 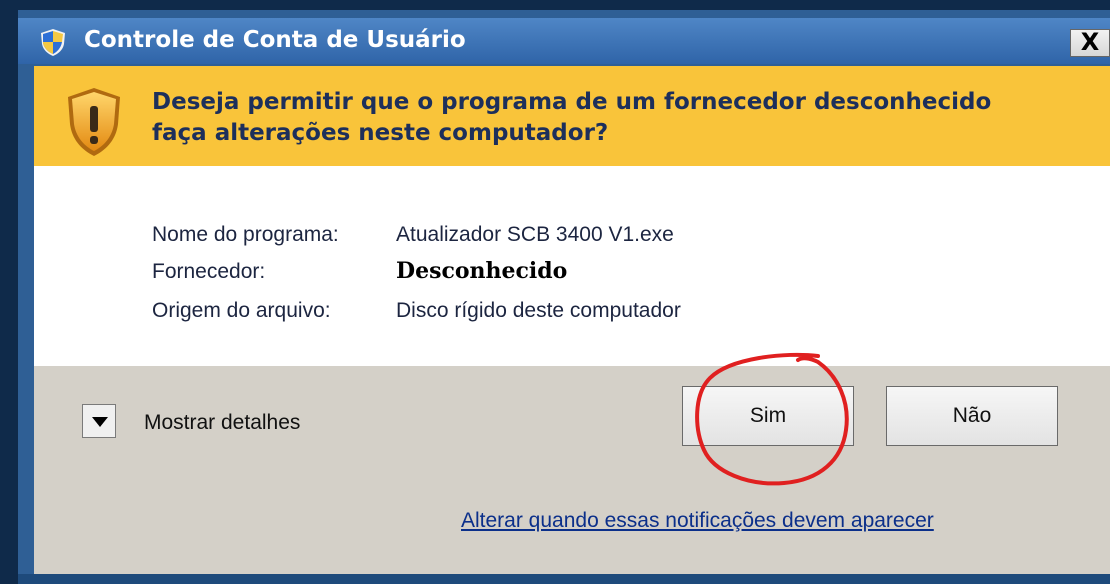 What do you see at coordinates (222, 423) in the screenshot?
I see `show-details-label: Mostrar detalhes` at bounding box center [222, 423].